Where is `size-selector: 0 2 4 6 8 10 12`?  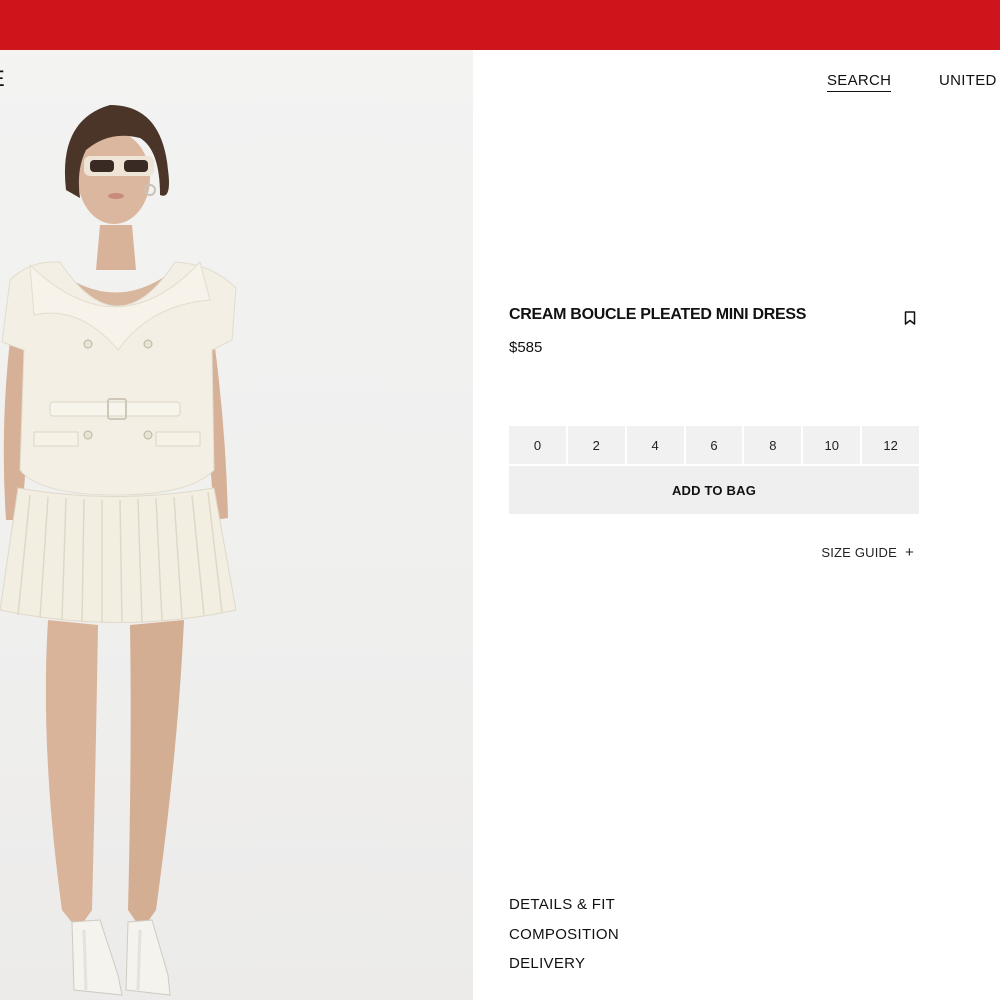 size-selector: 0 2 4 6 8 10 12 is located at coordinates (714, 445).